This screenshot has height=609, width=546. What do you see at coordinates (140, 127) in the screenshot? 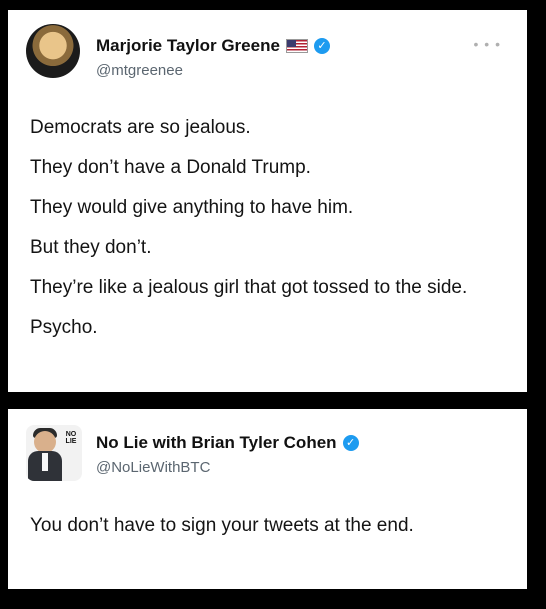
I see `tweet-line: Democrats are so jealous.` at bounding box center [140, 127].